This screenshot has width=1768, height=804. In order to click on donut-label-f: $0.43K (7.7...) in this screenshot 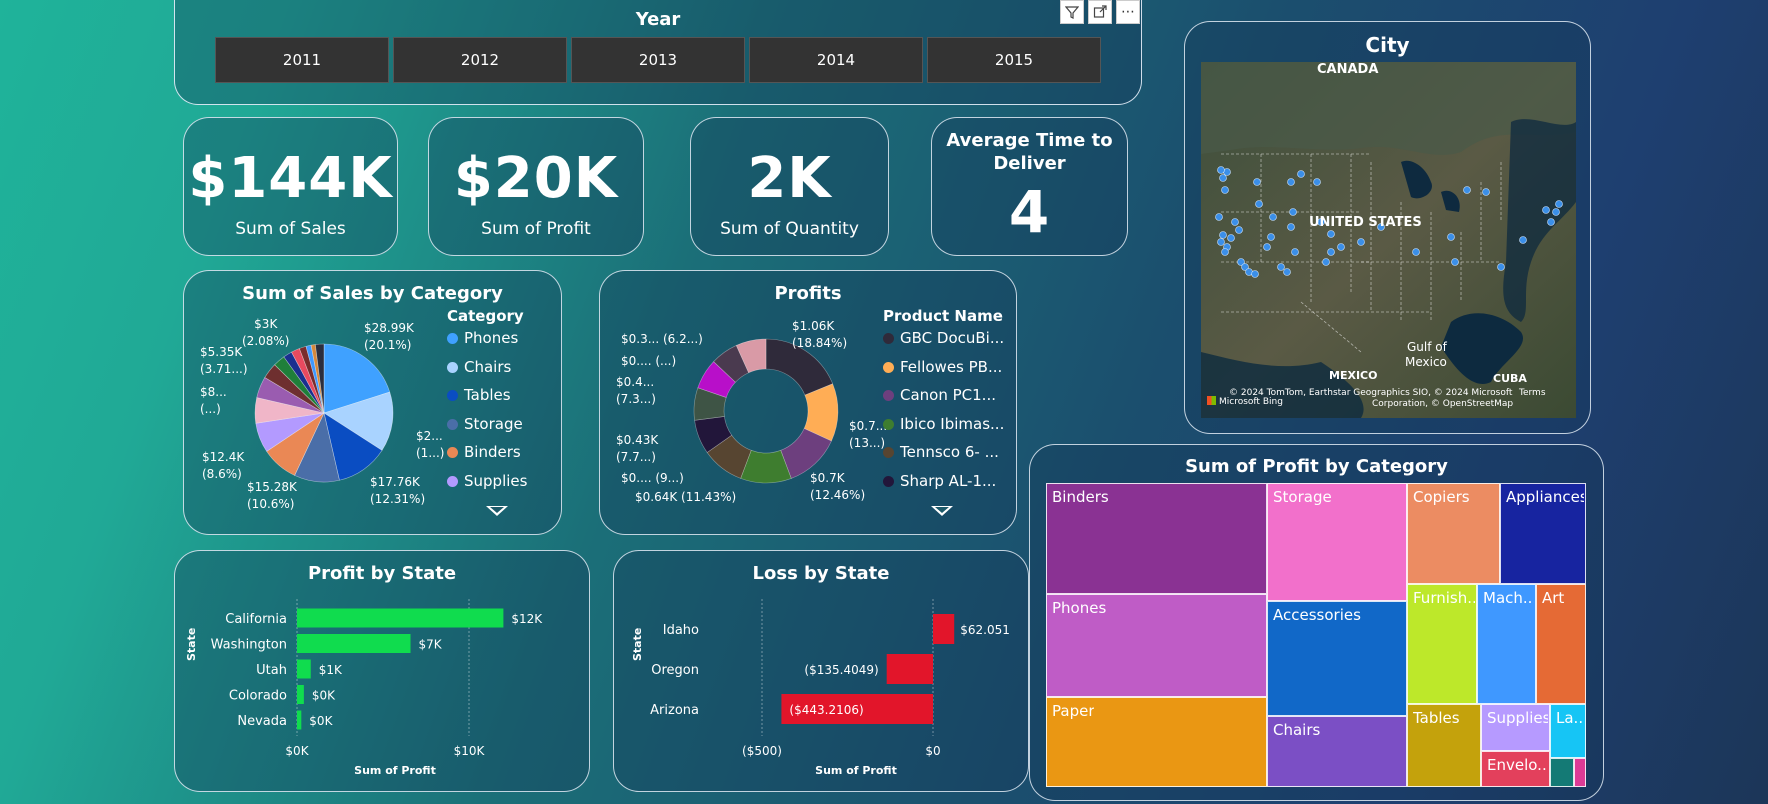, I will do `click(637, 448)`.